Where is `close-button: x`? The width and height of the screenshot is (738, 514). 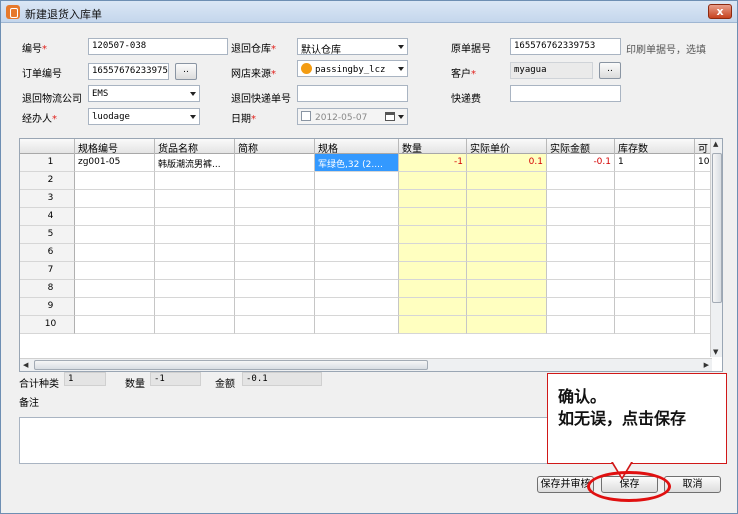
close-button: x is located at coordinates (720, 11).